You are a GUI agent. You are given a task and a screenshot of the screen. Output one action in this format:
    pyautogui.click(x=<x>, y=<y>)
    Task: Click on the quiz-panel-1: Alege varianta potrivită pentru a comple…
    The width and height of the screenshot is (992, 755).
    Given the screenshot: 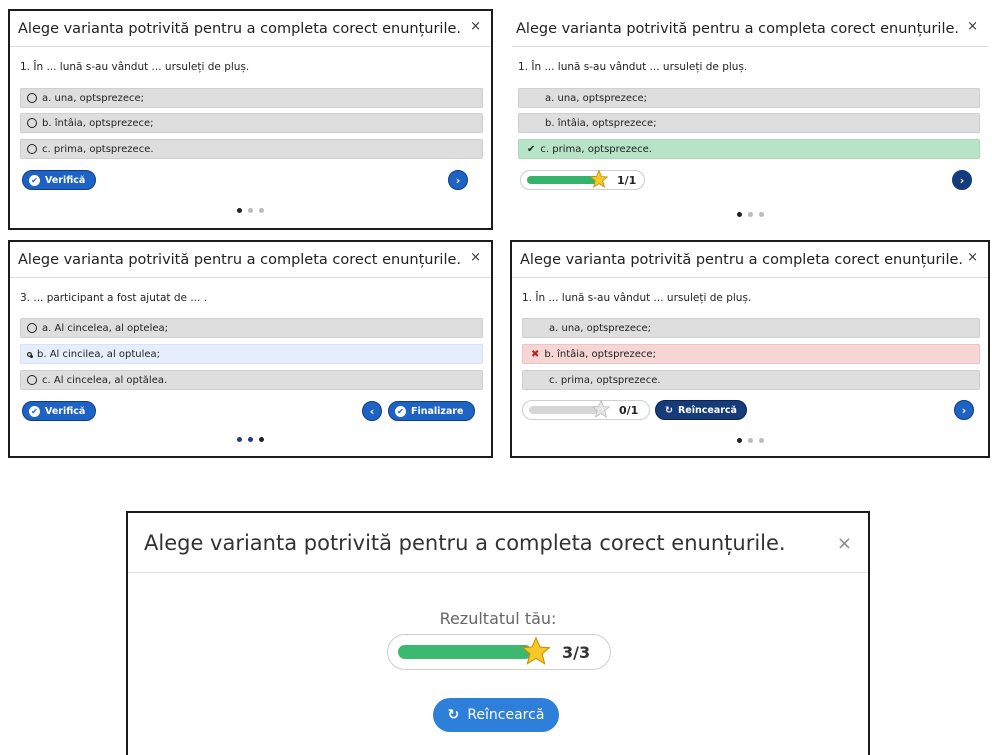 What is the action you would take?
    pyautogui.click(x=250, y=119)
    